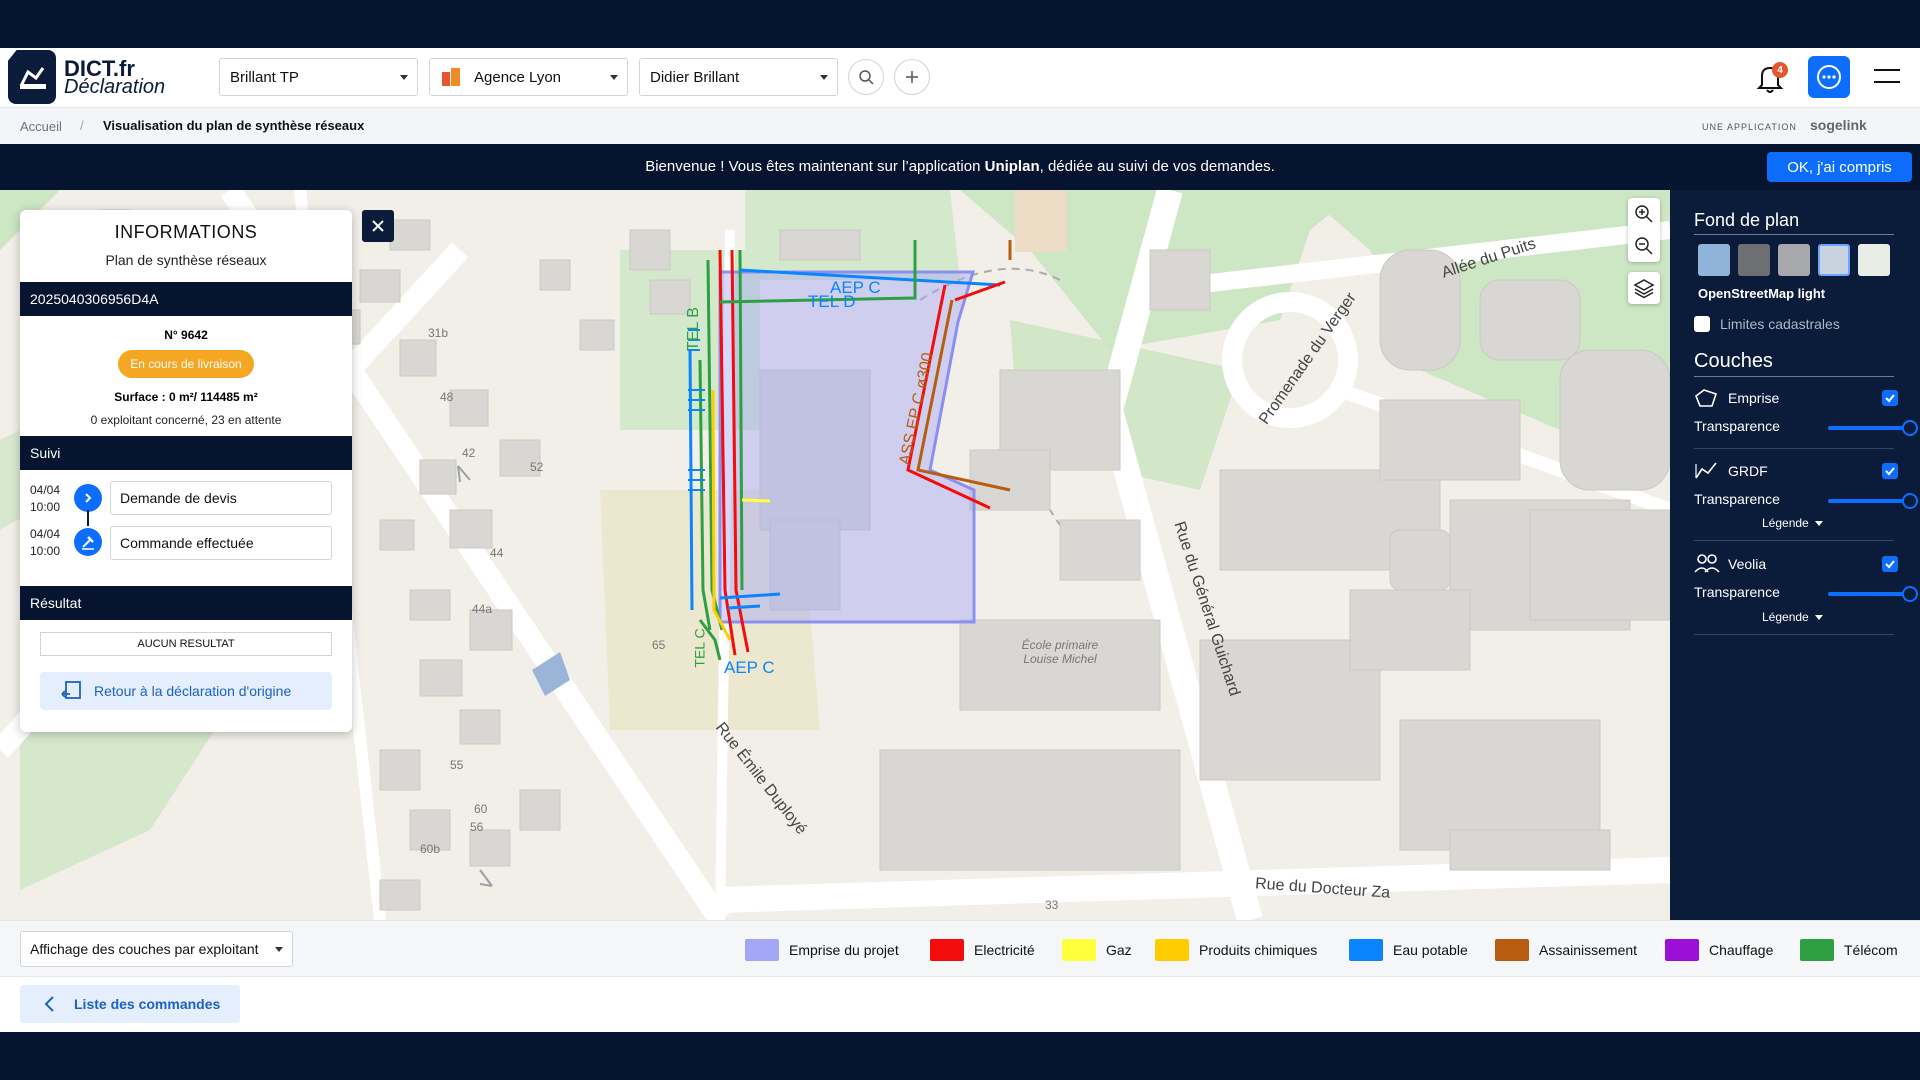 Image resolution: width=1920 pixels, height=1080 pixels. Describe the element at coordinates (451, 77) in the screenshot. I see `building-icon` at that location.